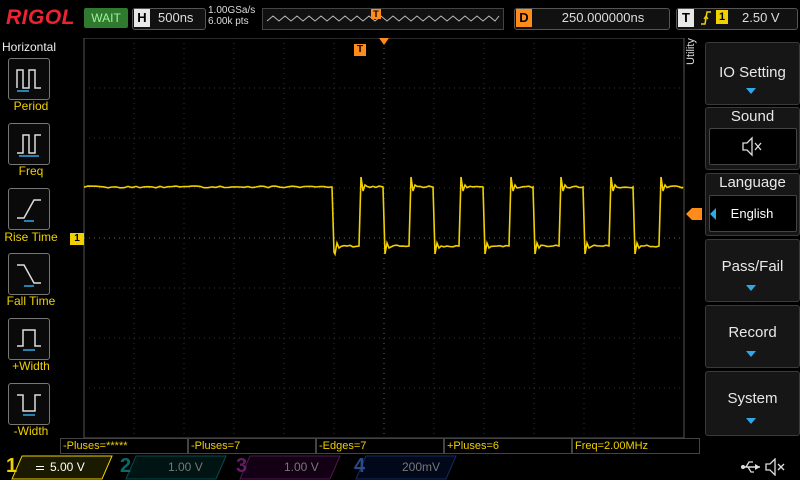 This screenshot has height=480, width=800. Describe the element at coordinates (31, 366) in the screenshot. I see `positive-width-label: +Width` at that location.